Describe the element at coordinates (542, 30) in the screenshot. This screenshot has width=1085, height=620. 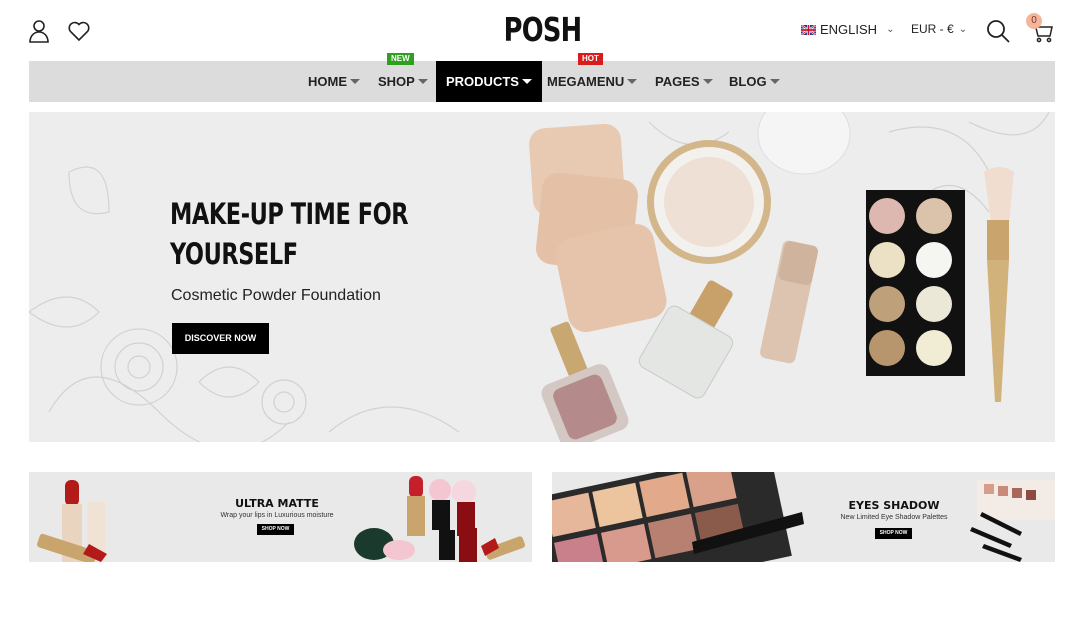
I see `site-header: POSH ENGLISH ⌄ EUR - € ⌄ 0` at that location.